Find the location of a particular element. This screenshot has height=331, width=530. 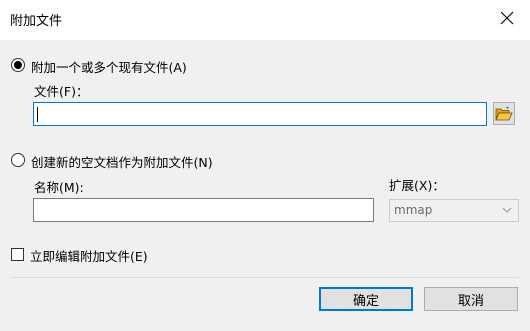

dialog-title: 附加文件 is located at coordinates (36, 21).